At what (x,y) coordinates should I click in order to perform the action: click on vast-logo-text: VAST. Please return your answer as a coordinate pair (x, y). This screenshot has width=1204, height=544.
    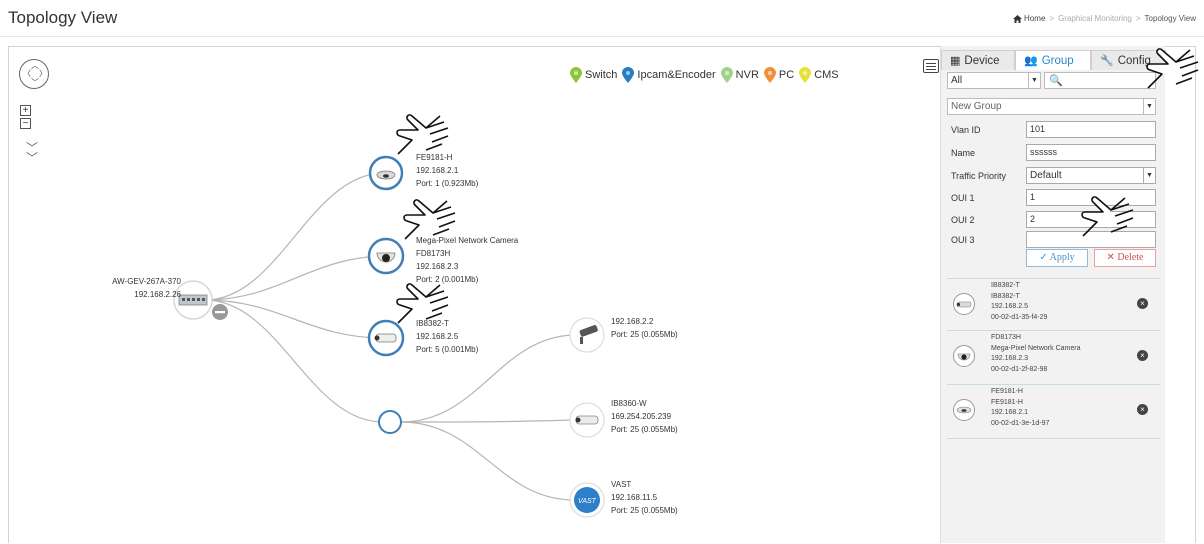
    Looking at the image, I should click on (587, 501).